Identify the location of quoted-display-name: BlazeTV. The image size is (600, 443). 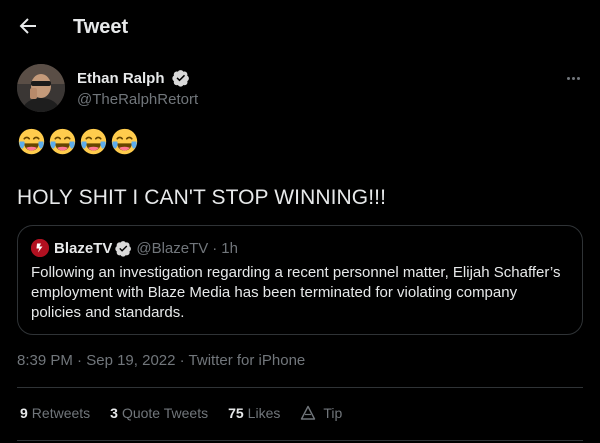
(83, 248).